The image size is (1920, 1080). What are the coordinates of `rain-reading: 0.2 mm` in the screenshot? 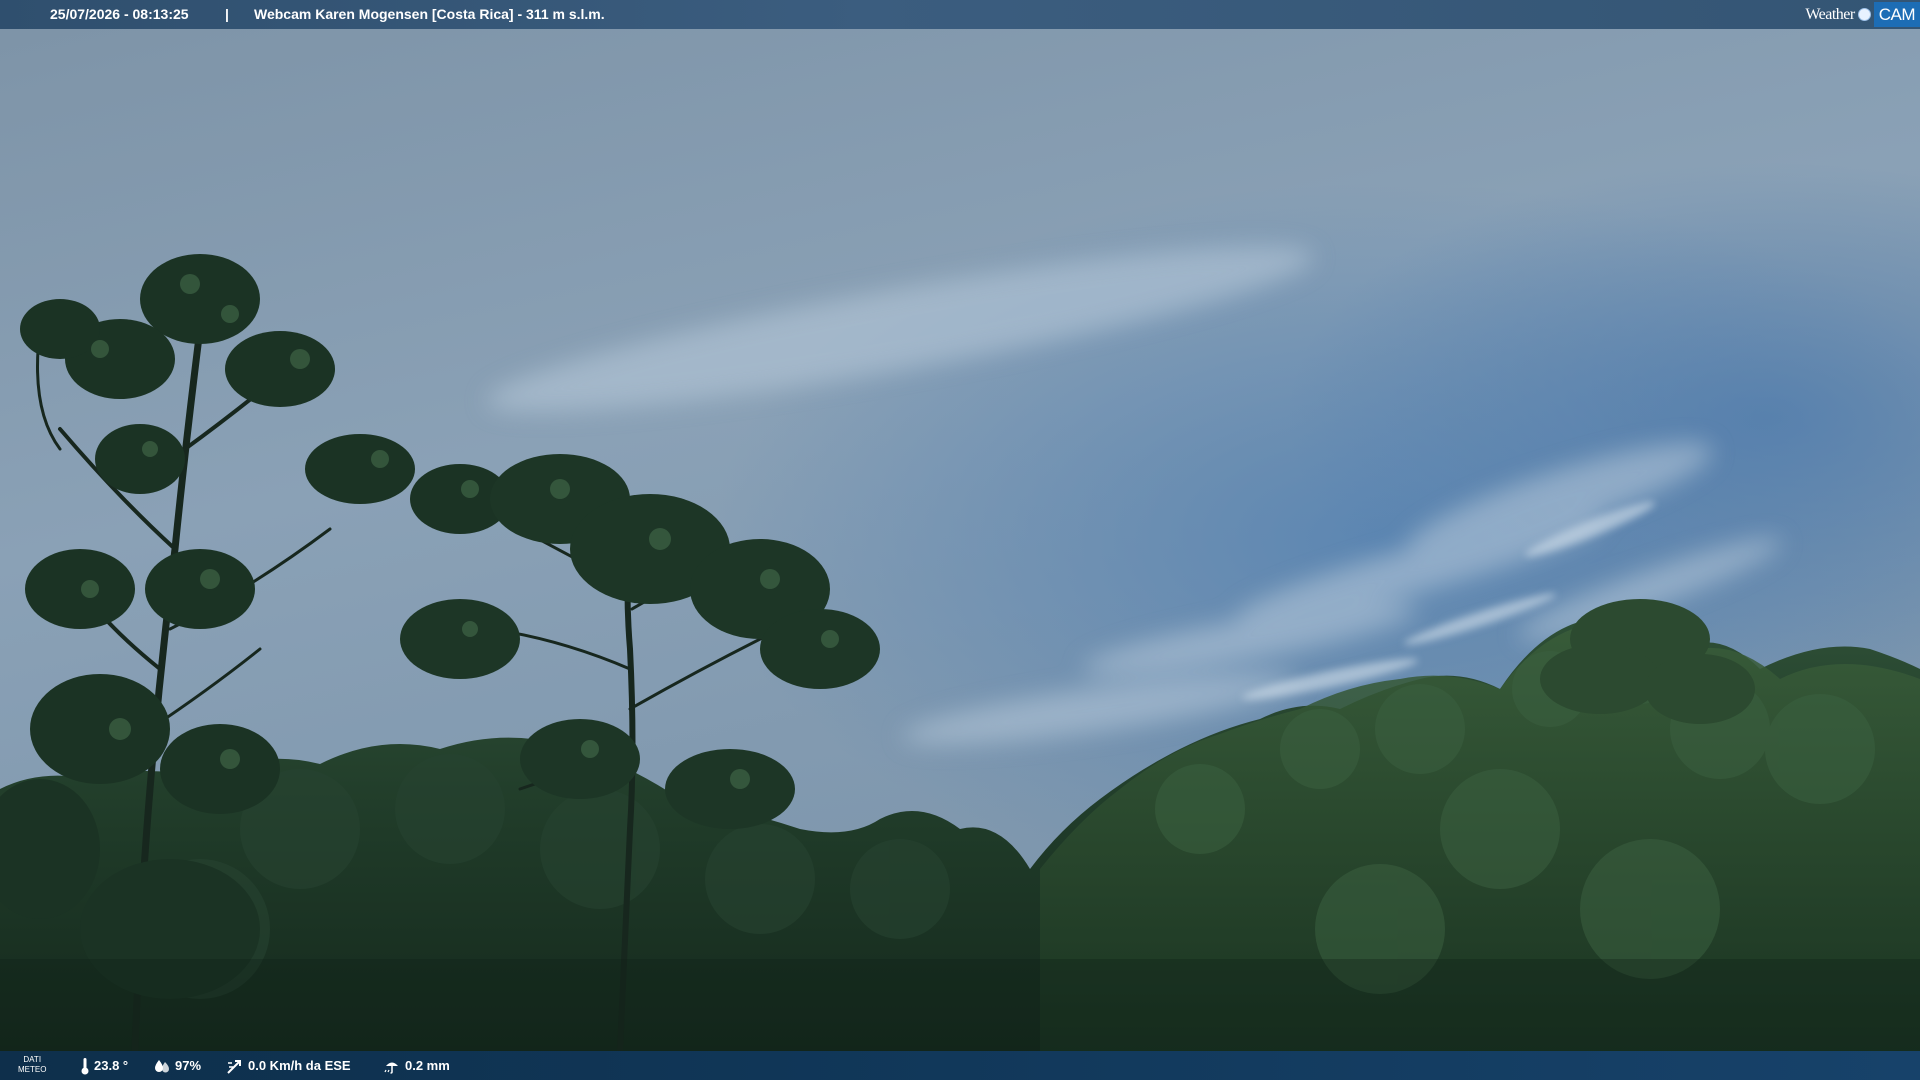 It's located at (416, 1065).